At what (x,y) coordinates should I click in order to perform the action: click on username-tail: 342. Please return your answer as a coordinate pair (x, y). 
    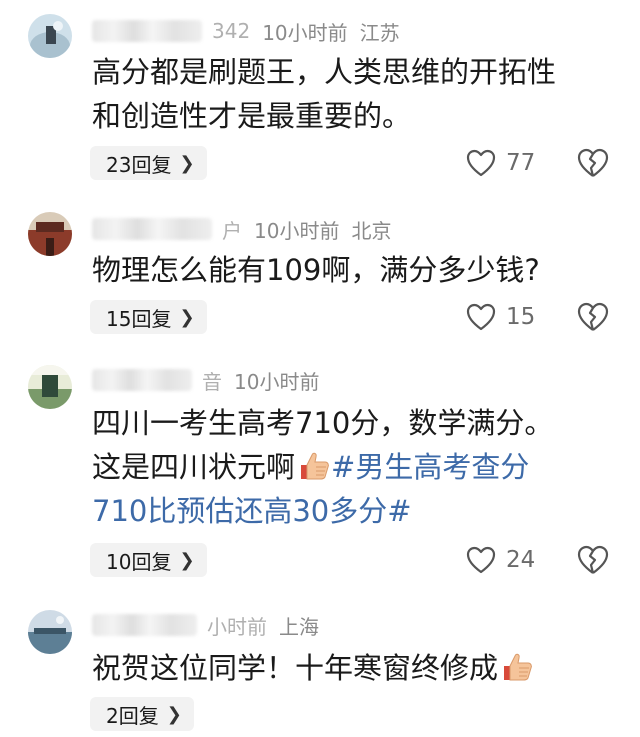
    Looking at the image, I should click on (231, 31).